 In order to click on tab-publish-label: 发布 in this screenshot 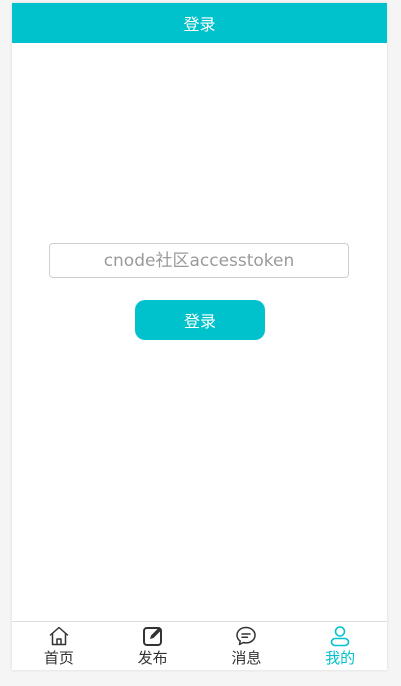, I will do `click(152, 658)`.